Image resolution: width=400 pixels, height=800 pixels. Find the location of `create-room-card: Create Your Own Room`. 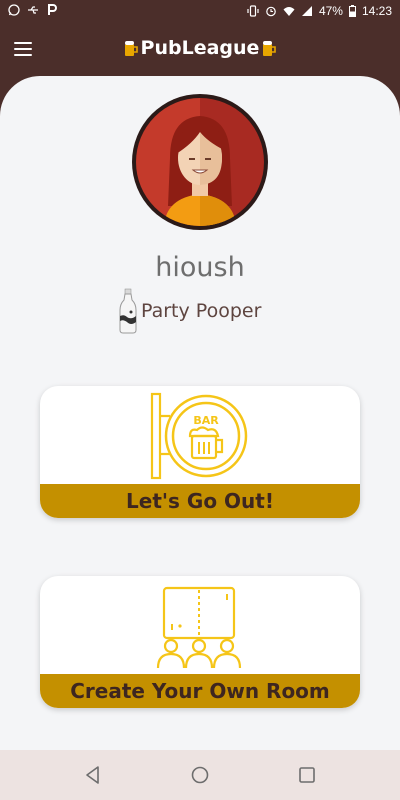

create-room-card: Create Your Own Room is located at coordinates (200, 642).